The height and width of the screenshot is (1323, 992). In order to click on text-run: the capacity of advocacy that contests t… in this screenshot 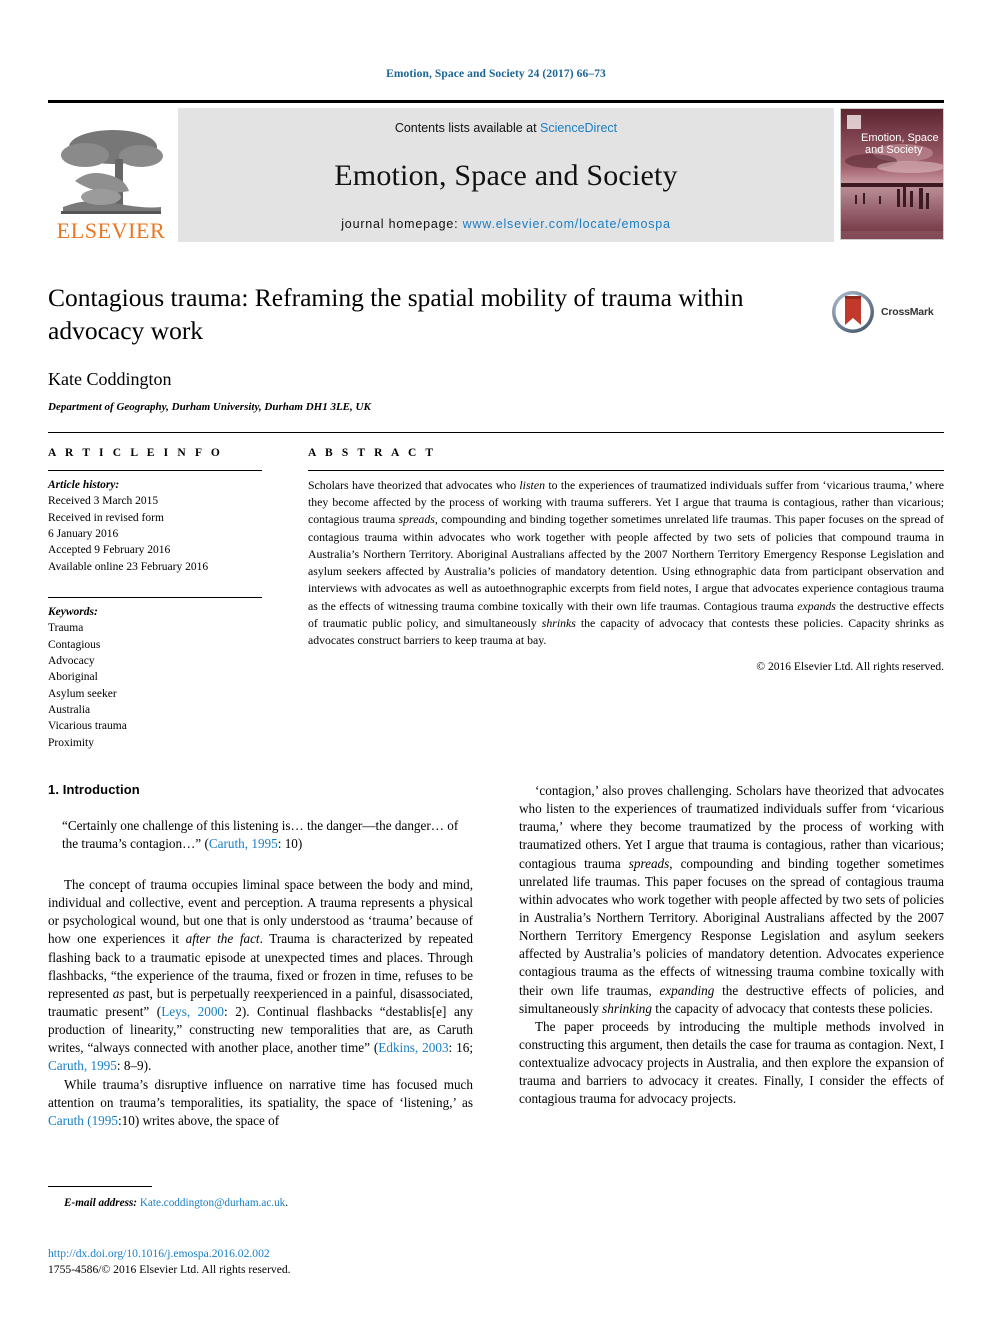, I will do `click(792, 1008)`.